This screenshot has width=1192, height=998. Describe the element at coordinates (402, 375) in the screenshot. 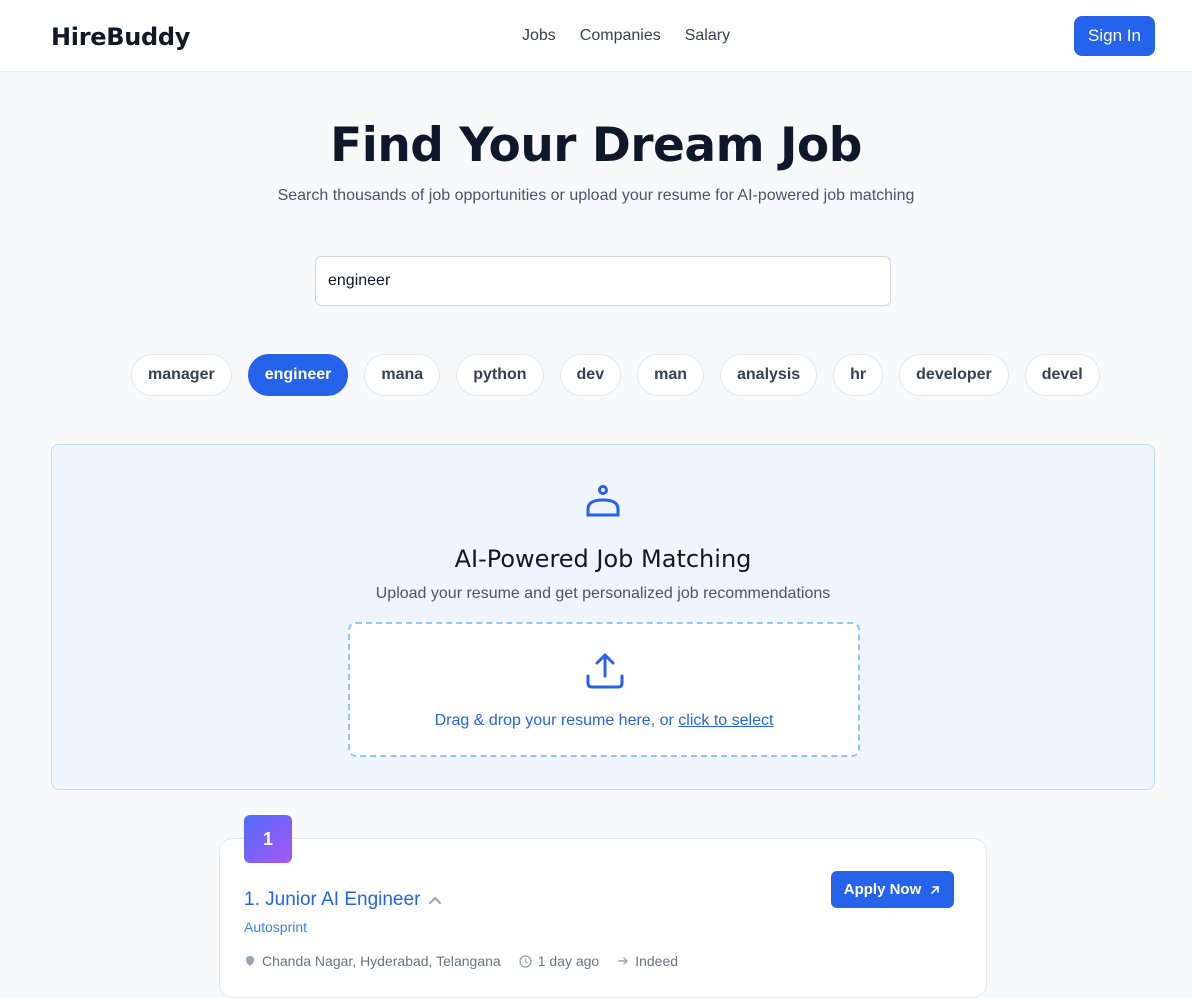

I see `chip-mana: mana` at that location.